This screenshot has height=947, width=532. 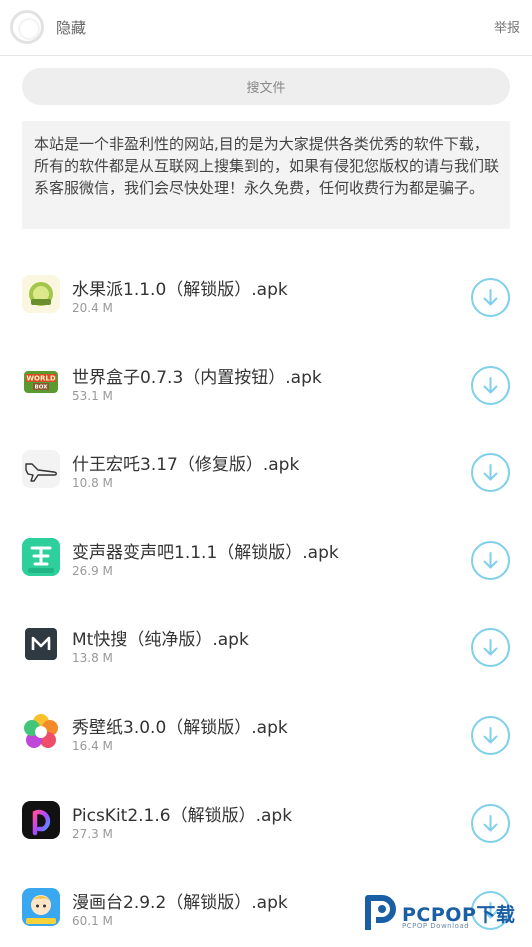 I want to click on file-size: 26.9 M, so click(x=92, y=570).